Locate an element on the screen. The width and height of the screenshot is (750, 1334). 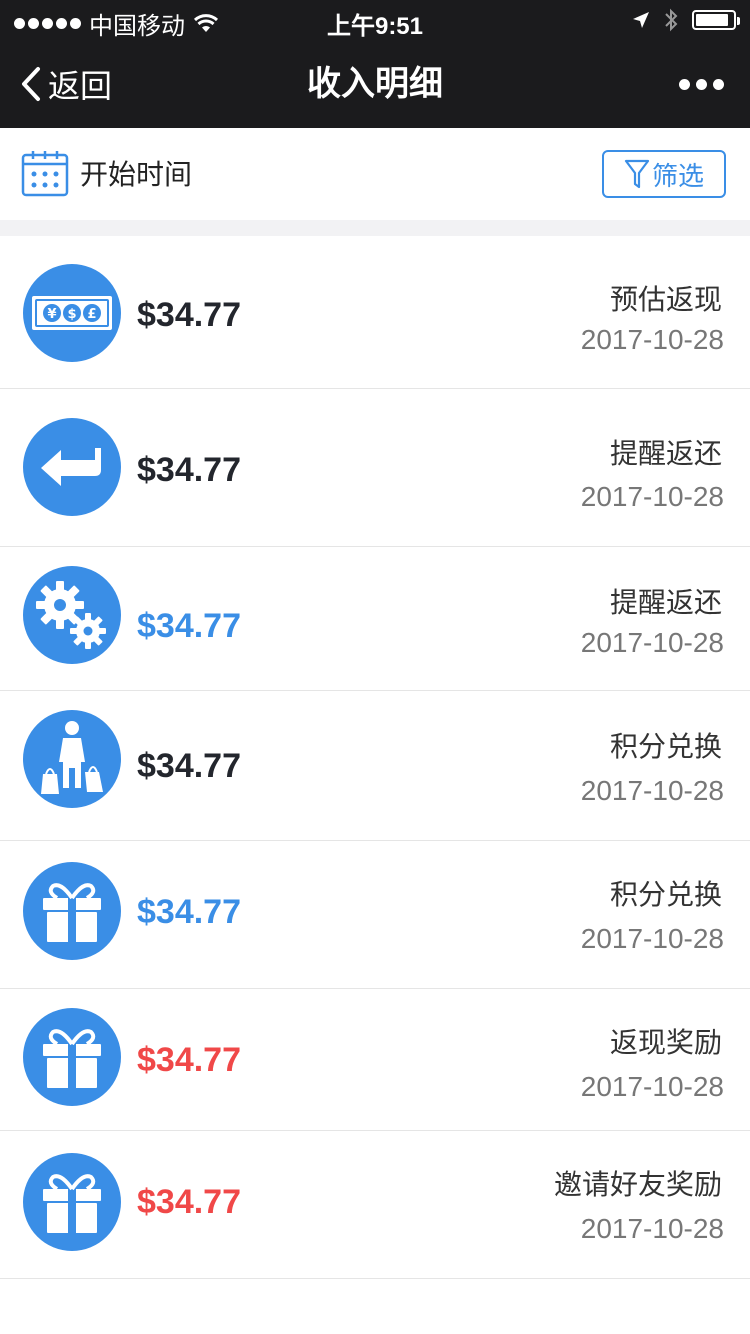
status-right is located at coordinates (686, 20).